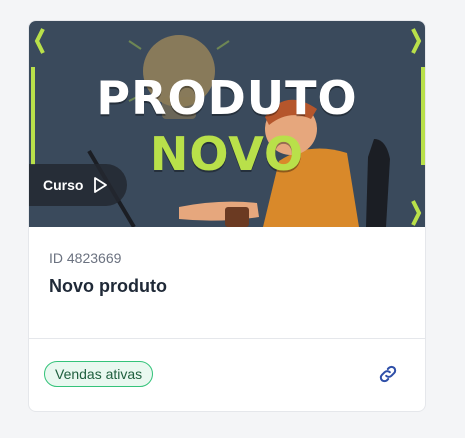 This screenshot has height=438, width=465. I want to click on banner-title-line1: PRODUTO, so click(227, 98).